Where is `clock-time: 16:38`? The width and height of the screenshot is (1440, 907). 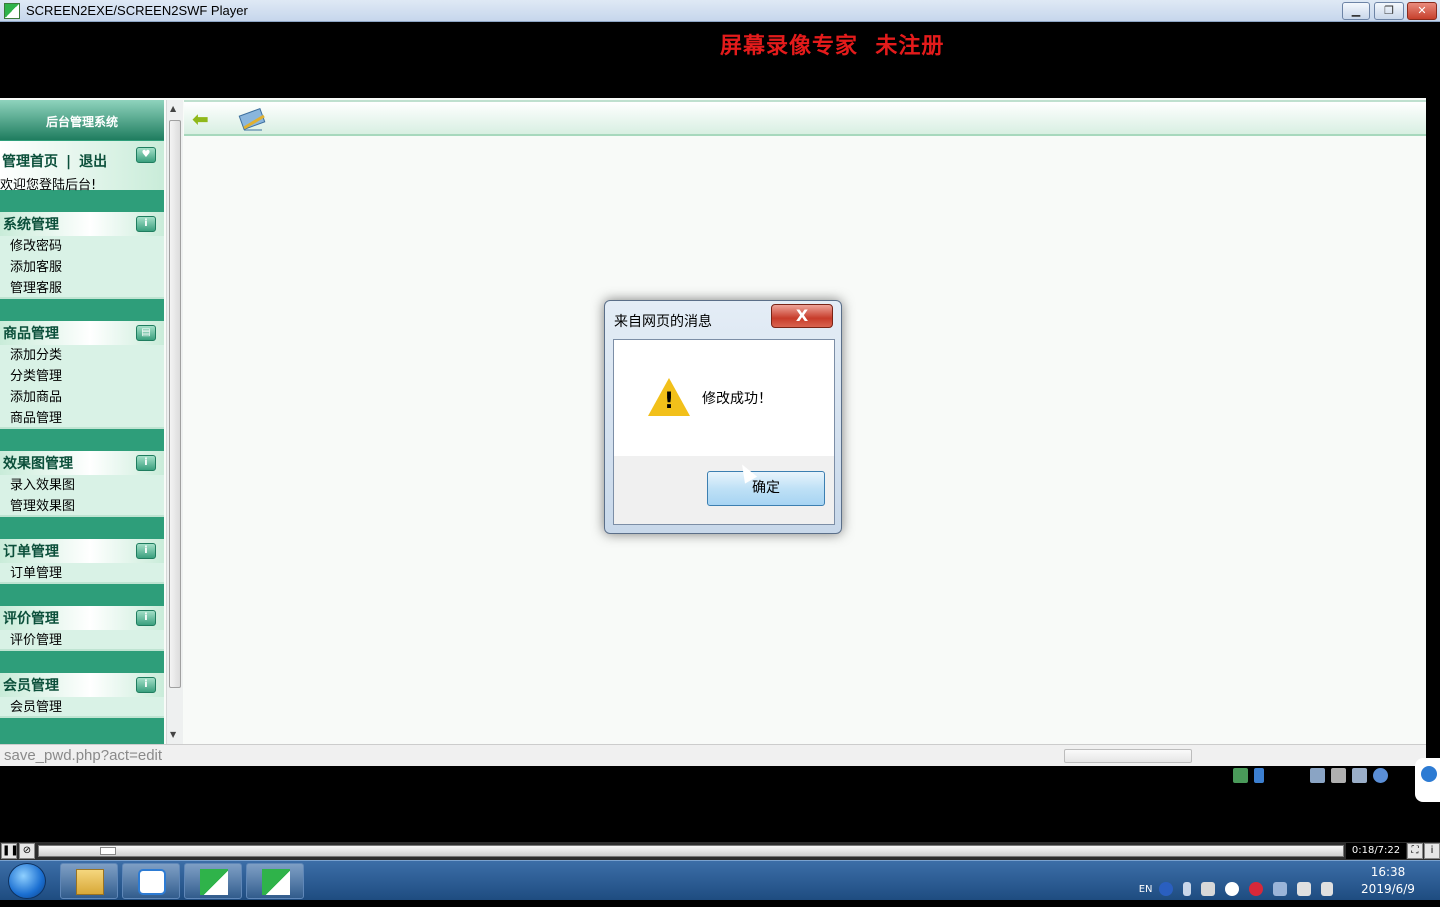 clock-time: 16:38 is located at coordinates (1388, 872).